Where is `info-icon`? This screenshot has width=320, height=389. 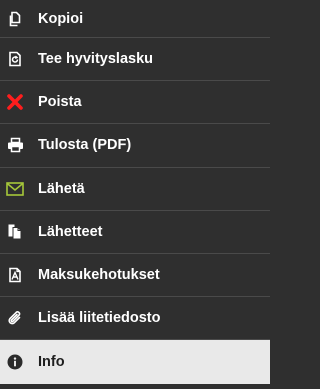 info-icon is located at coordinates (15, 362).